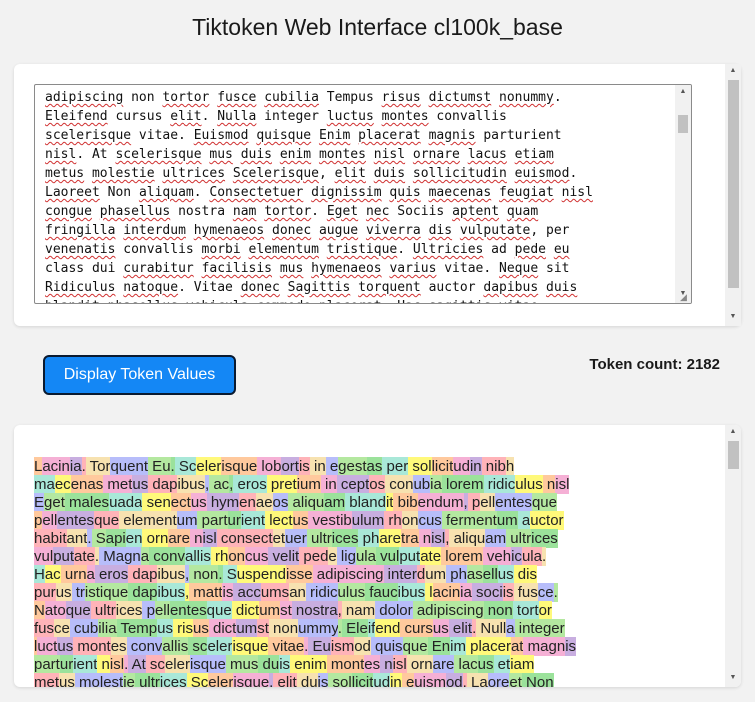 This screenshot has height=702, width=755. I want to click on misspelled-word: maecenas, so click(460, 192).